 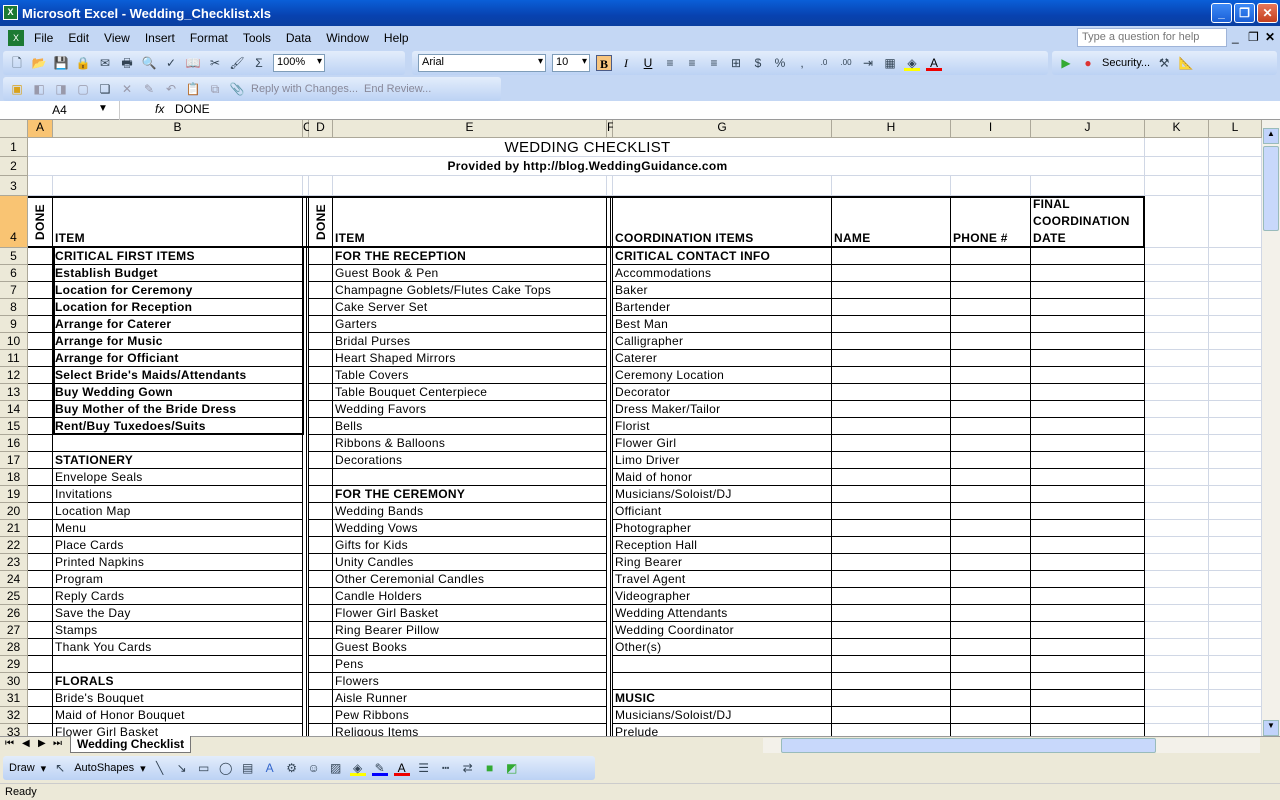 I want to click on picture-icon: ▨, so click(x=336, y=768).